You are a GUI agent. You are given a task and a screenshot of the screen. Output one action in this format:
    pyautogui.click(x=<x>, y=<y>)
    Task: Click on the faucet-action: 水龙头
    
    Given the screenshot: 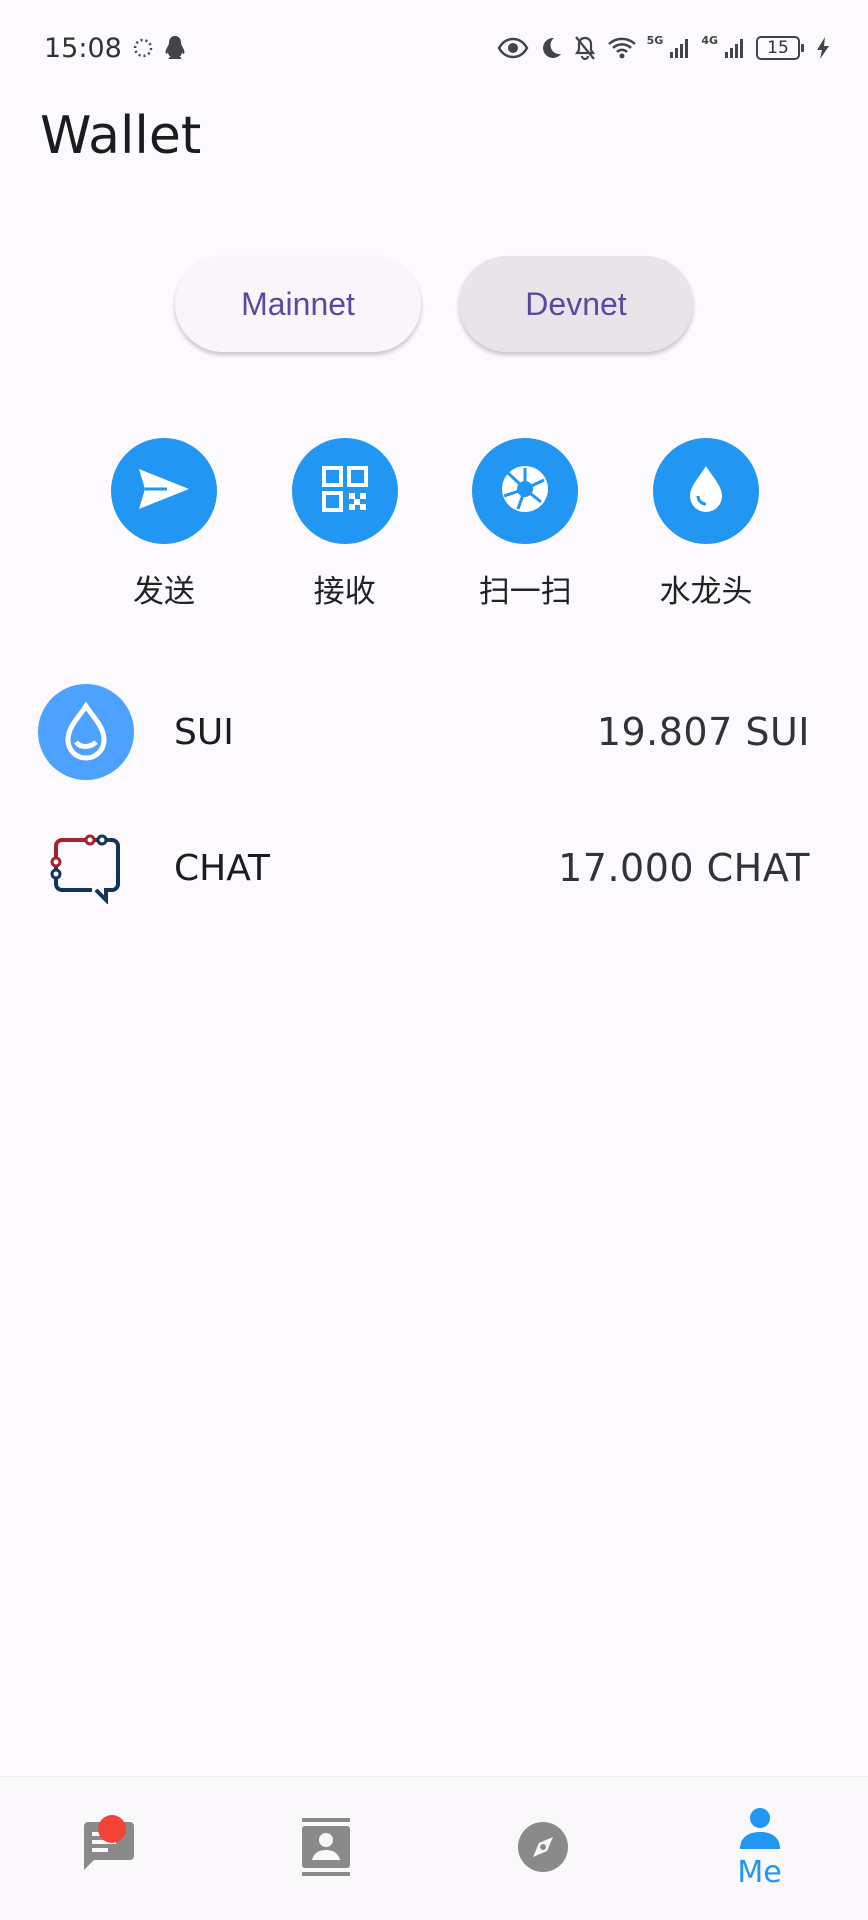 What is the action you would take?
    pyautogui.click(x=706, y=524)
    